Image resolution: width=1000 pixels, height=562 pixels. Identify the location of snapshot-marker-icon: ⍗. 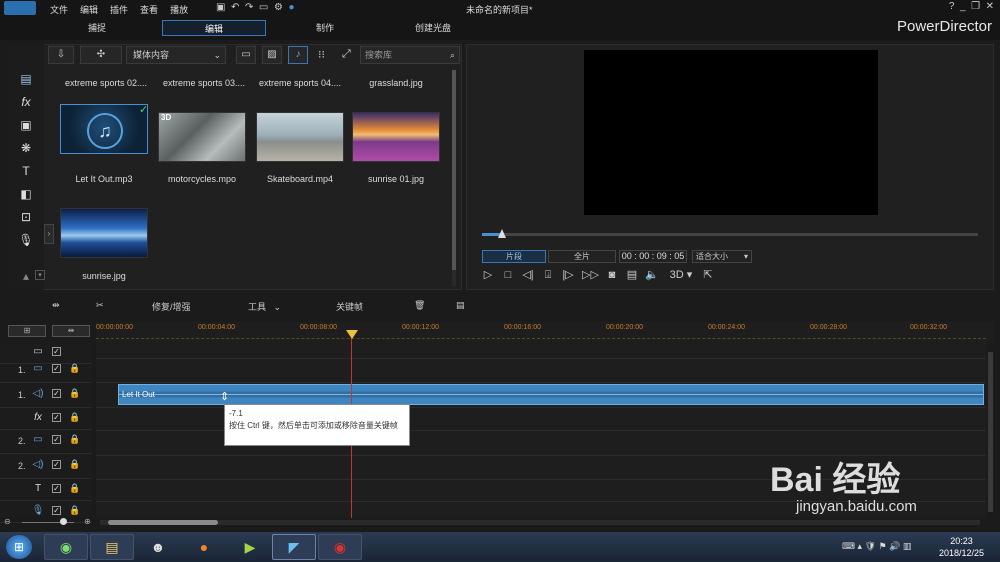
(548, 275).